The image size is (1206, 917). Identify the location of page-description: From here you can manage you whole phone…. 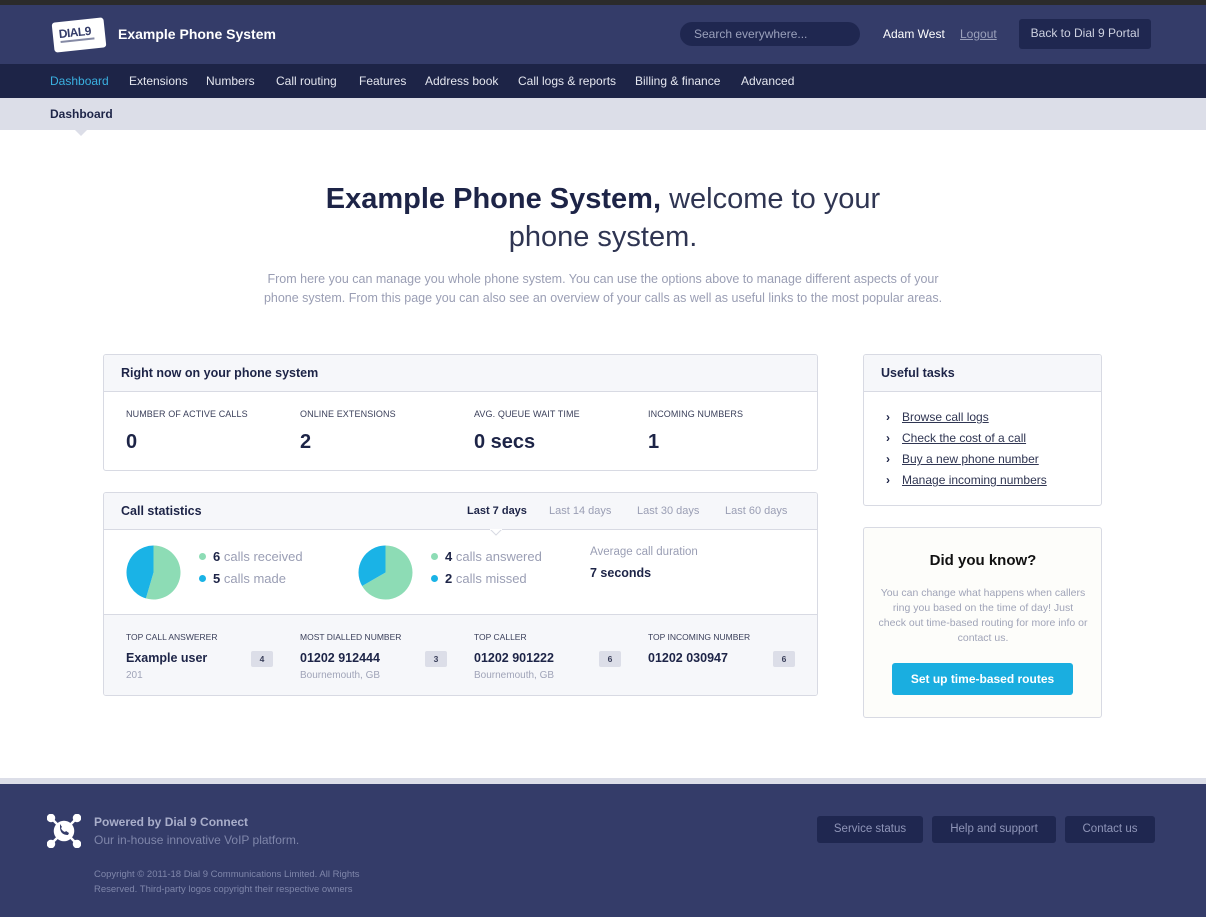
(603, 288).